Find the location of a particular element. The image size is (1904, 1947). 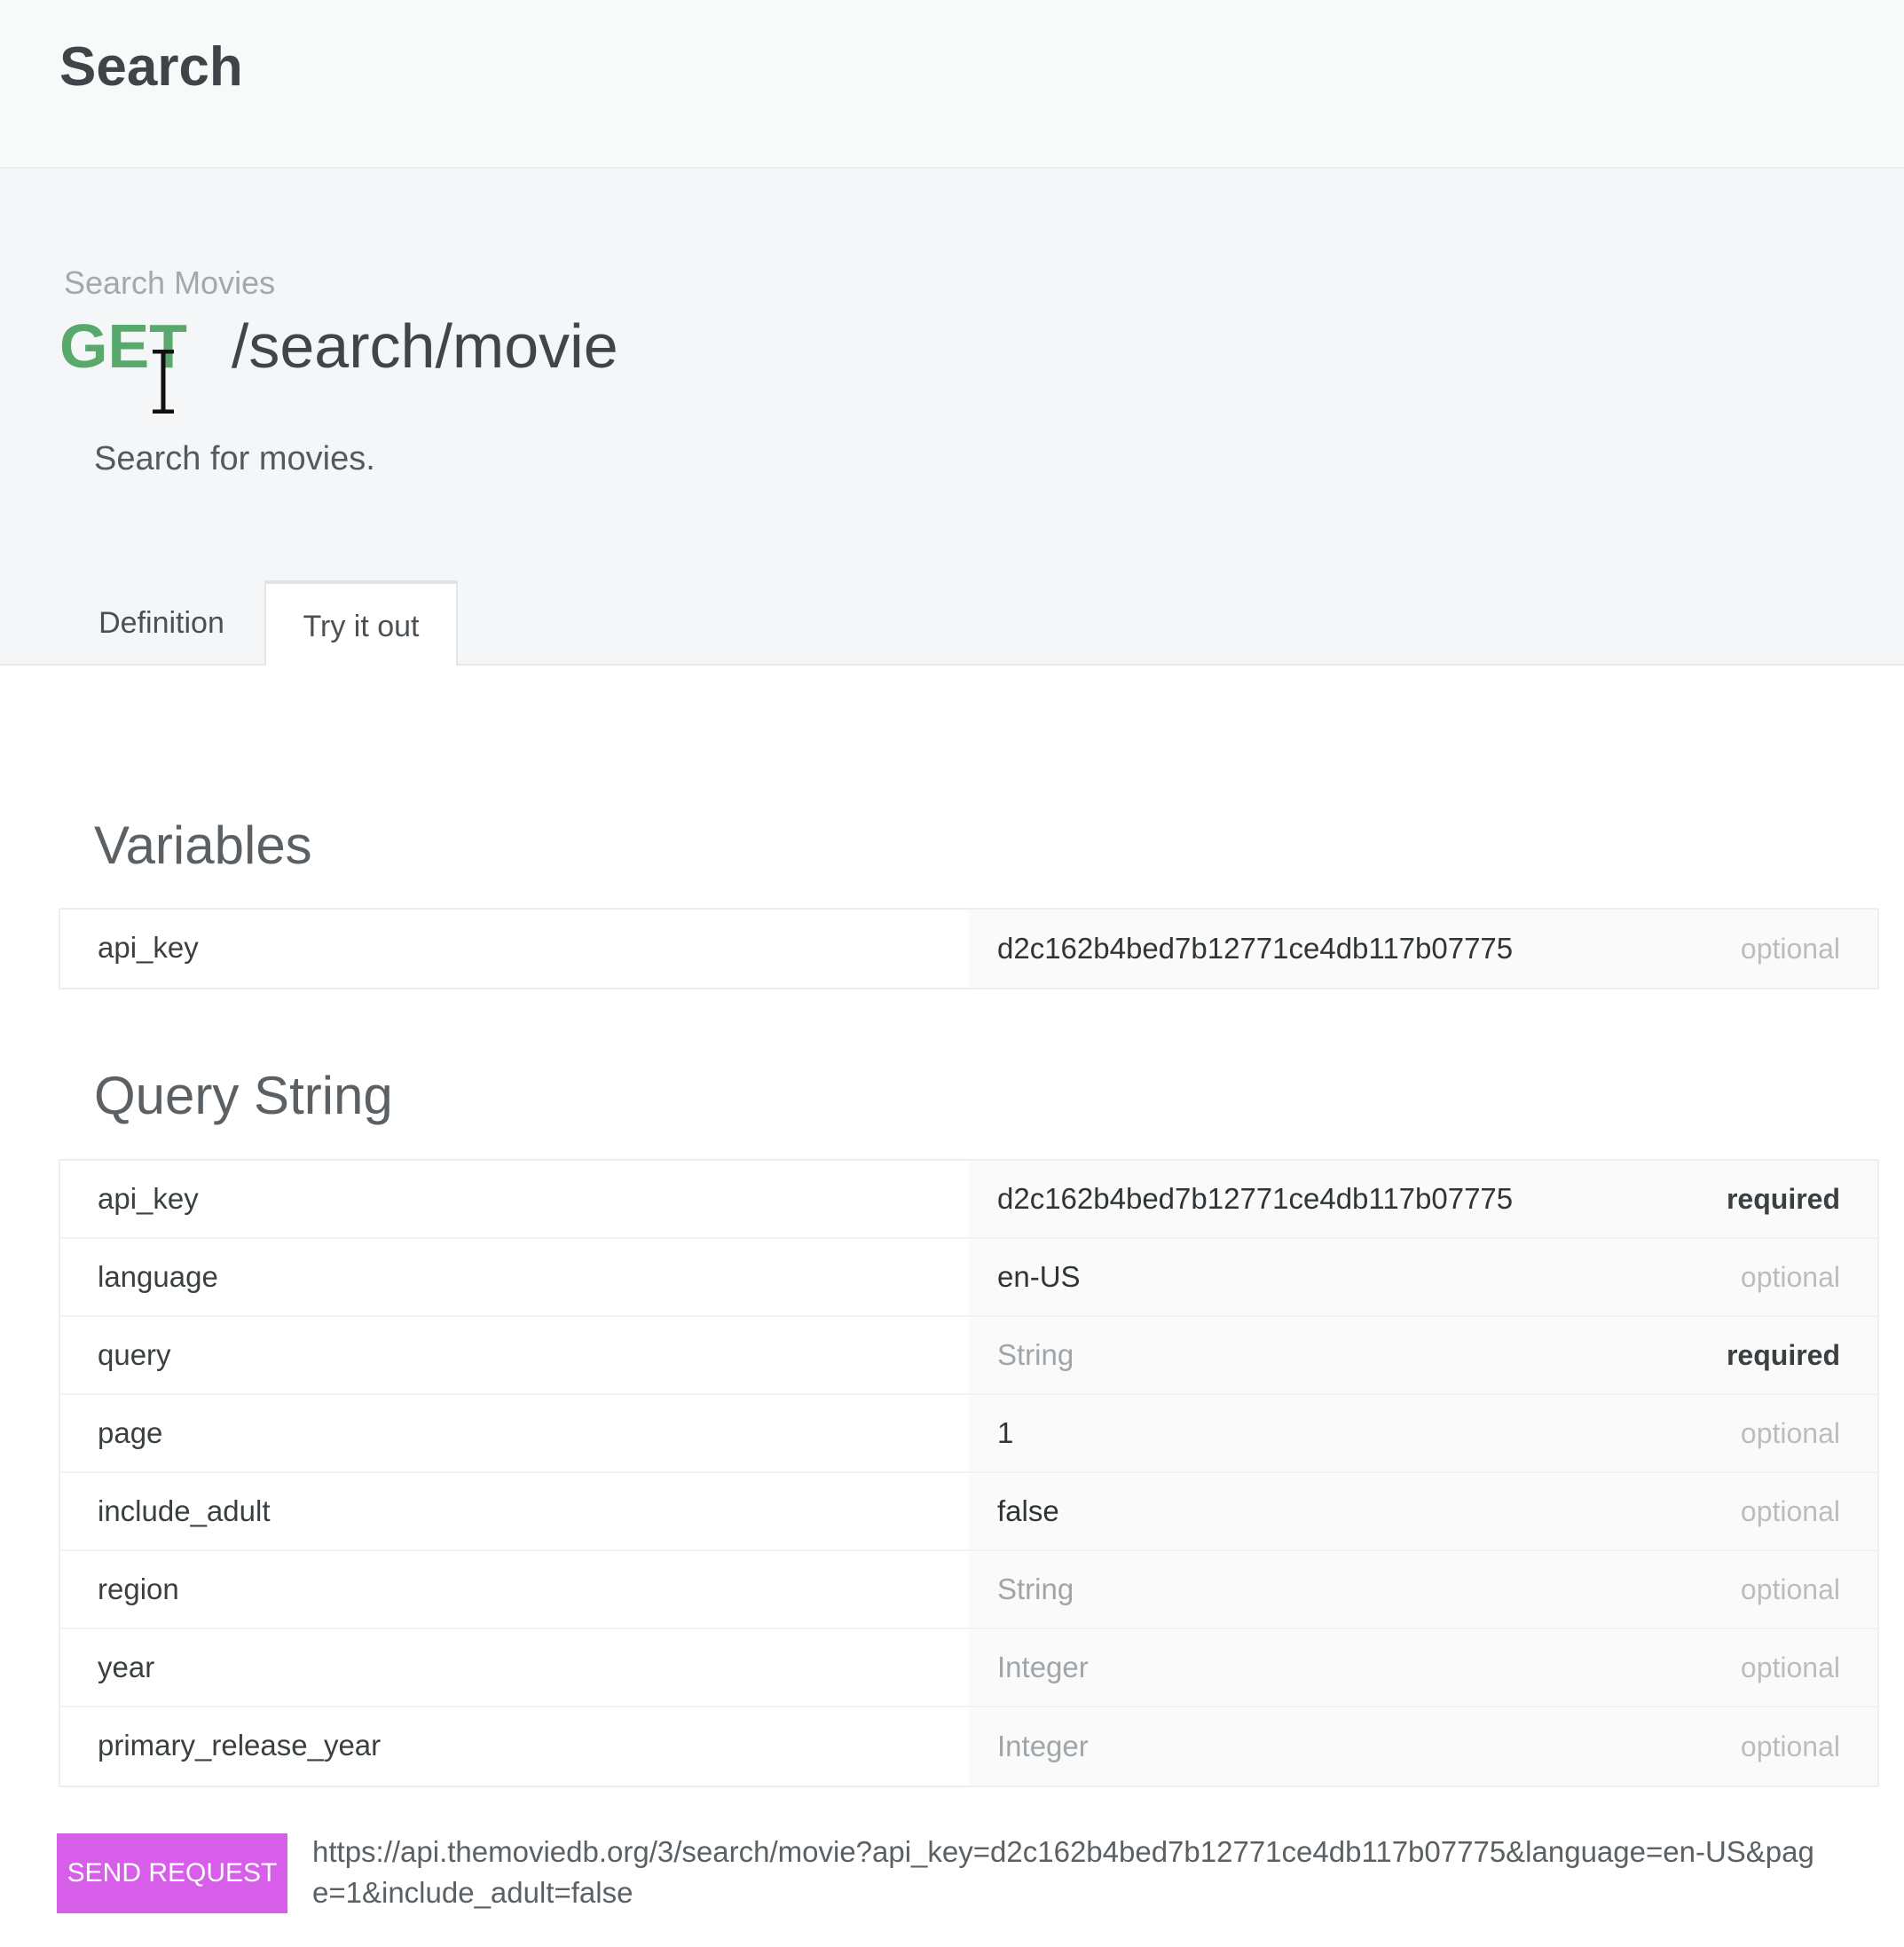

param-name: include_adult is located at coordinates (184, 1510).